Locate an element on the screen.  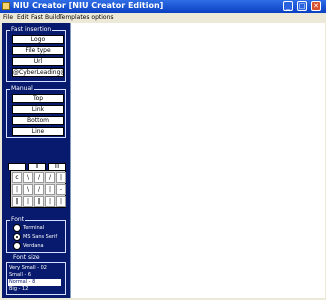
minimize-button: _ is located at coordinates (288, 6).